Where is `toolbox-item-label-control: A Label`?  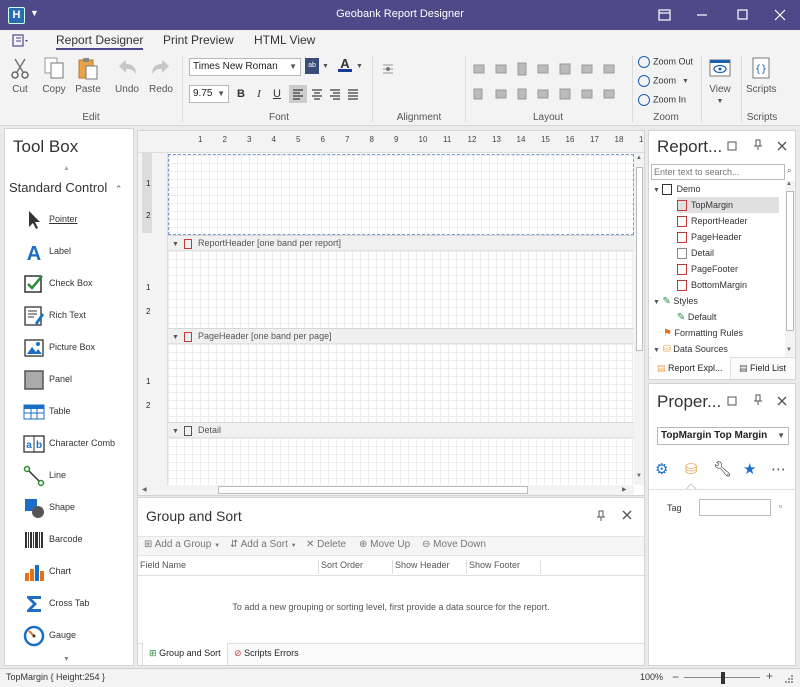
toolbox-item-label-control: A Label is located at coordinates (76, 253).